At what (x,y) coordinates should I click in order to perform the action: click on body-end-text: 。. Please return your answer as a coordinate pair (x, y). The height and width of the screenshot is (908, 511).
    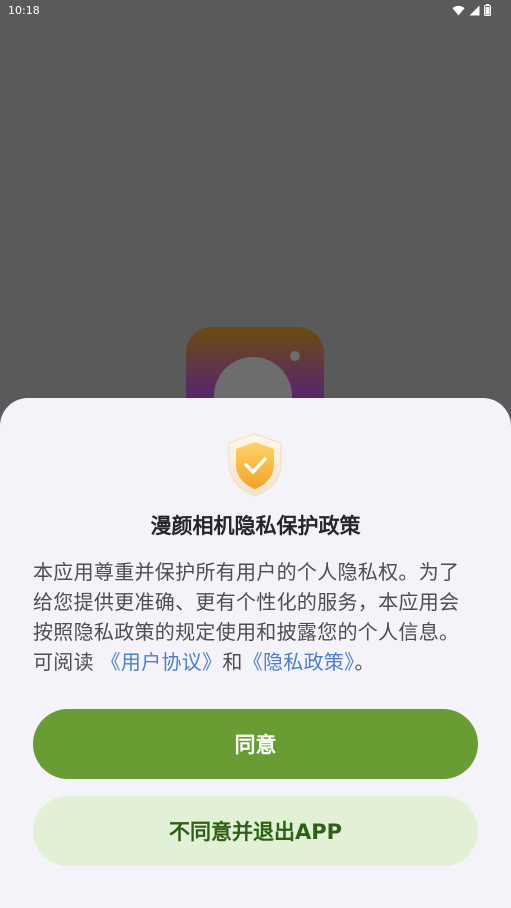
    Looking at the image, I should click on (364, 662).